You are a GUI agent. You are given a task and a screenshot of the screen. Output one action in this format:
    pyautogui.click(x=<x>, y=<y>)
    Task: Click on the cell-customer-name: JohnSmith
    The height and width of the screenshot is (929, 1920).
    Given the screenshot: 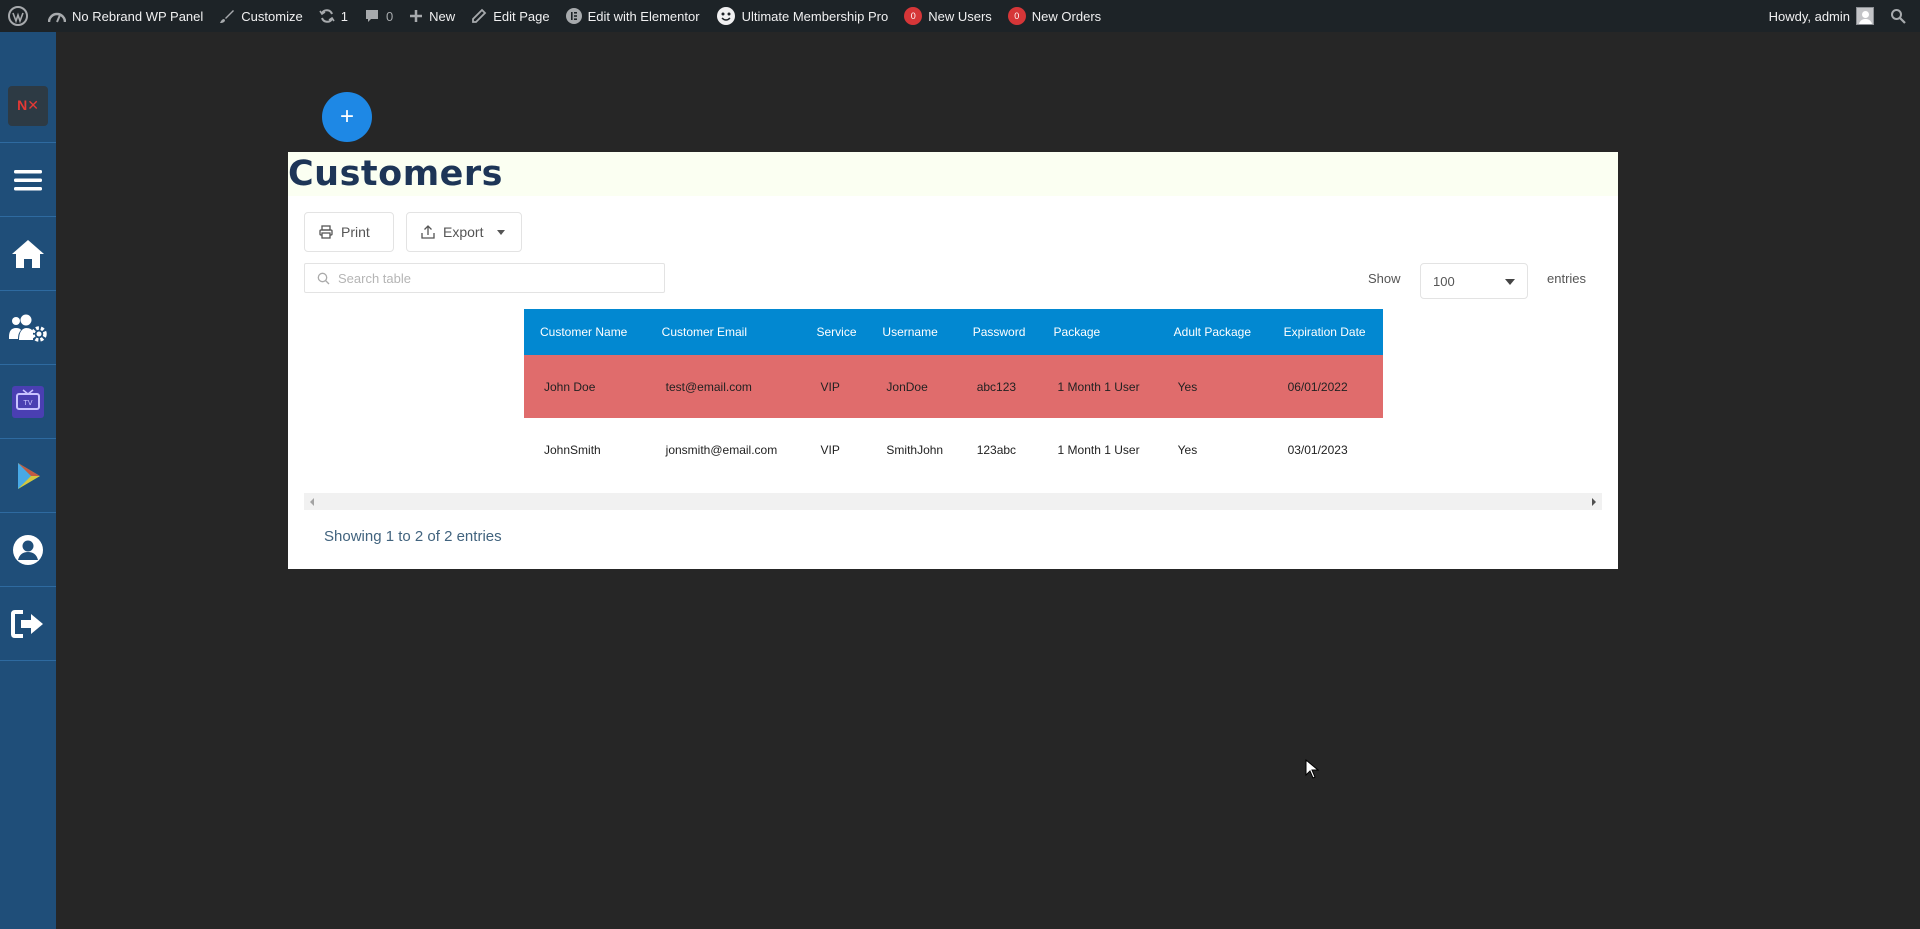 What is the action you would take?
    pyautogui.click(x=572, y=449)
    